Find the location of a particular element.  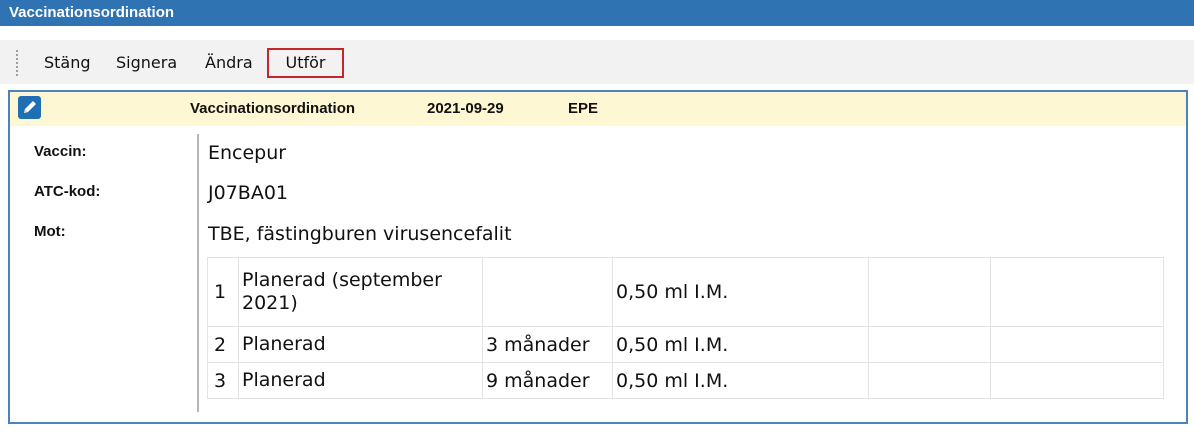

toolbar-grip is located at coordinates (17, 63).